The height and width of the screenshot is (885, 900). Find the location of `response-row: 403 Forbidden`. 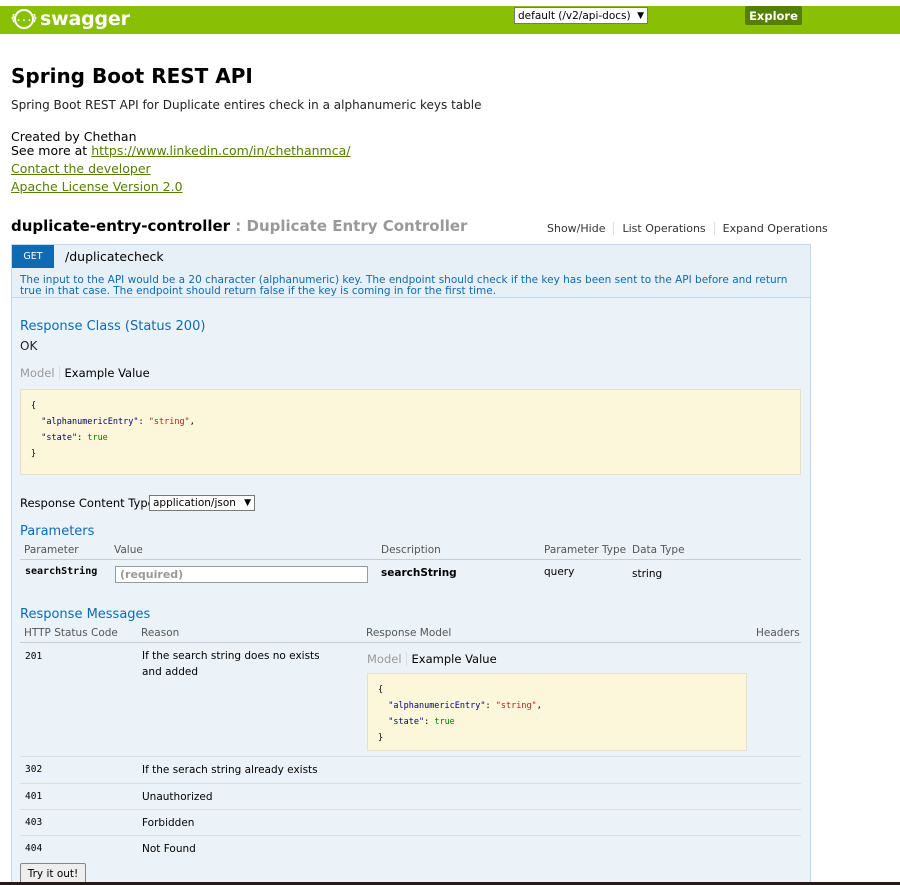

response-row: 403 Forbidden is located at coordinates (410, 823).